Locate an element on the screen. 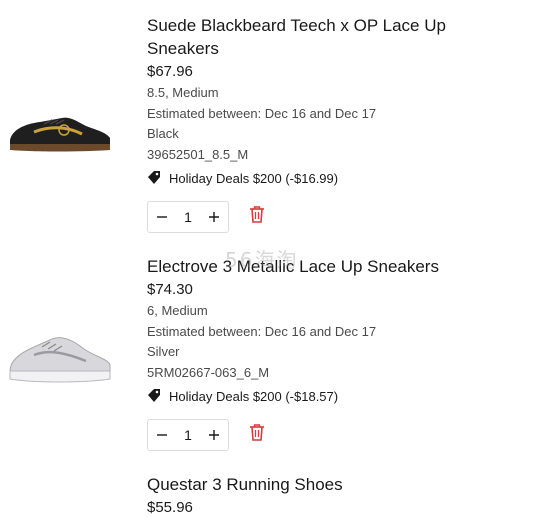  product-sku: 39652501_8.5_M is located at coordinates (198, 154).